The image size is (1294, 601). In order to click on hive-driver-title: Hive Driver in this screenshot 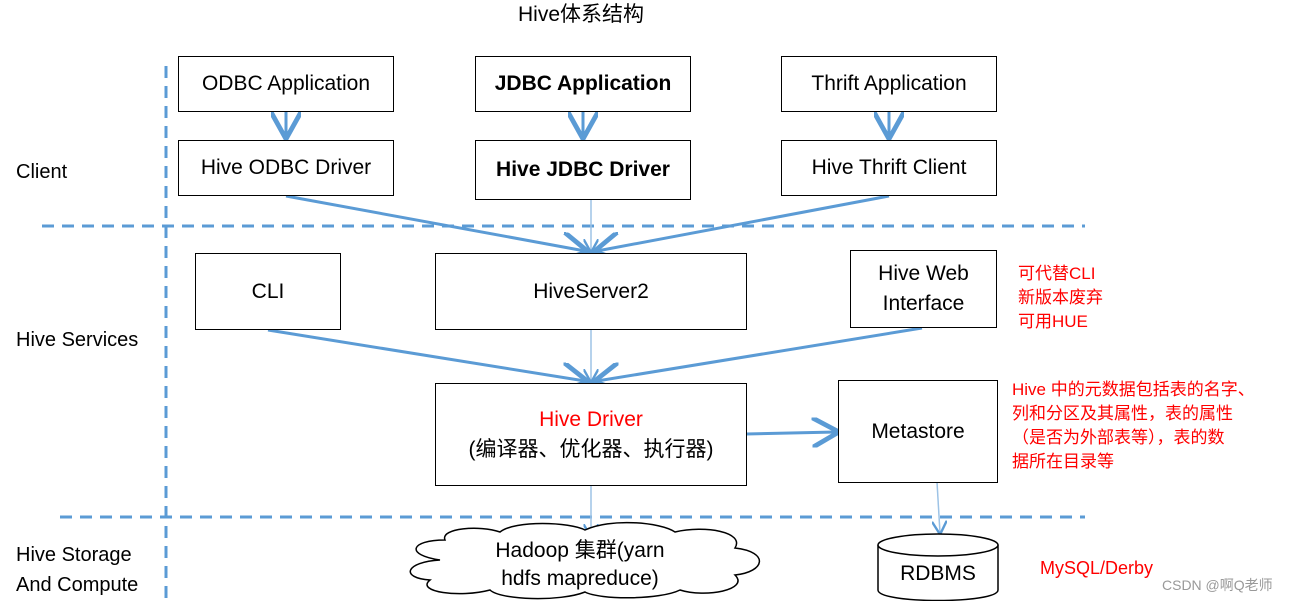, I will do `click(591, 419)`.